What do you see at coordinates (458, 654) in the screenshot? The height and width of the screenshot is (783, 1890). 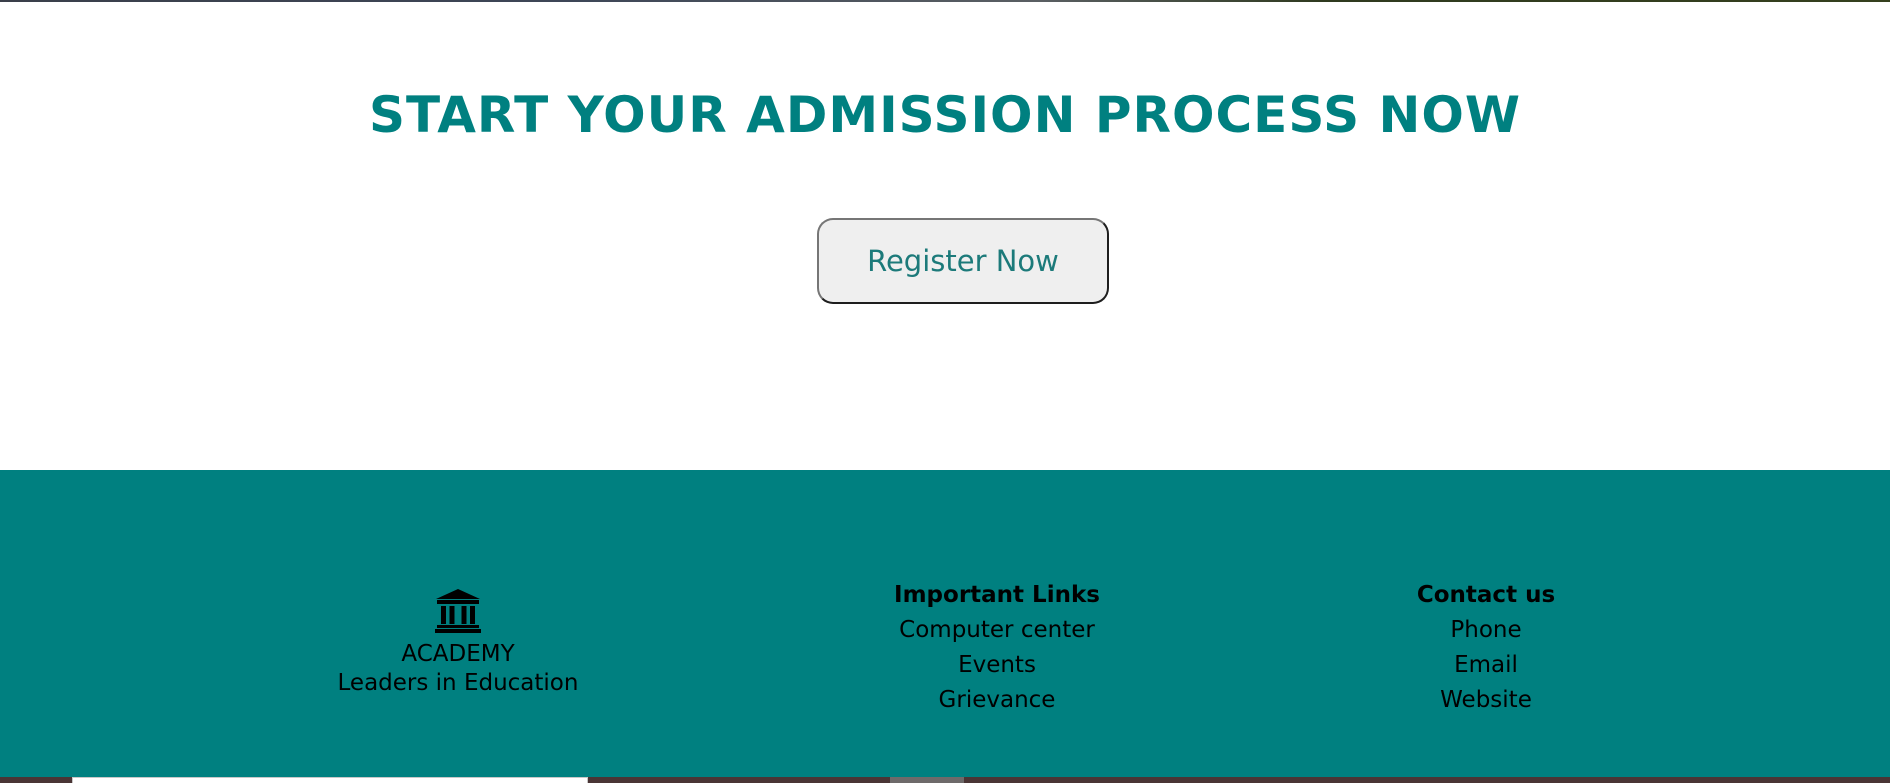 I see `brand-name: ACADEMY` at bounding box center [458, 654].